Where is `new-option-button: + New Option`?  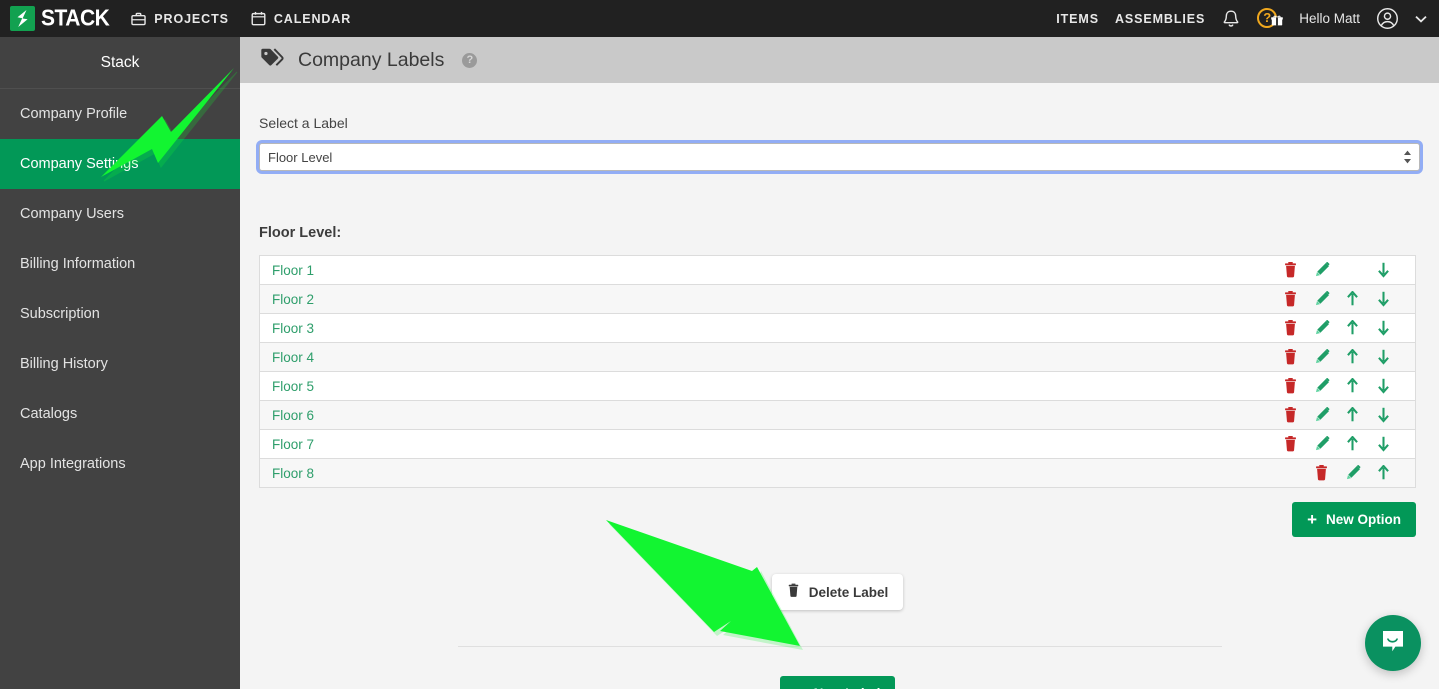 new-option-button: + New Option is located at coordinates (1354, 519).